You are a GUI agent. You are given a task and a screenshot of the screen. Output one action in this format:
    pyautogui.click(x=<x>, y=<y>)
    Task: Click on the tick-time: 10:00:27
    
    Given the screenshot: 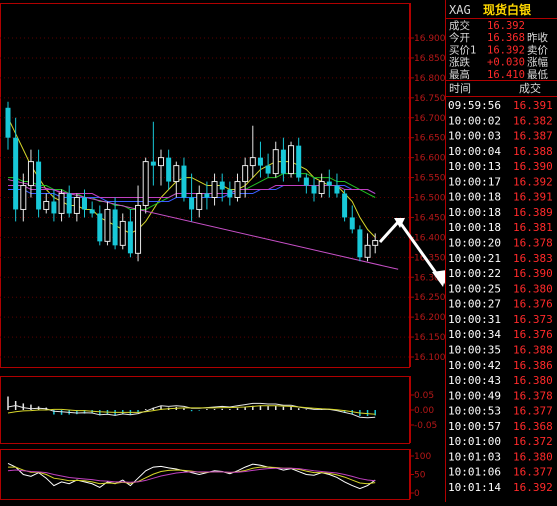 What is the action you would take?
    pyautogui.click(x=474, y=304)
    